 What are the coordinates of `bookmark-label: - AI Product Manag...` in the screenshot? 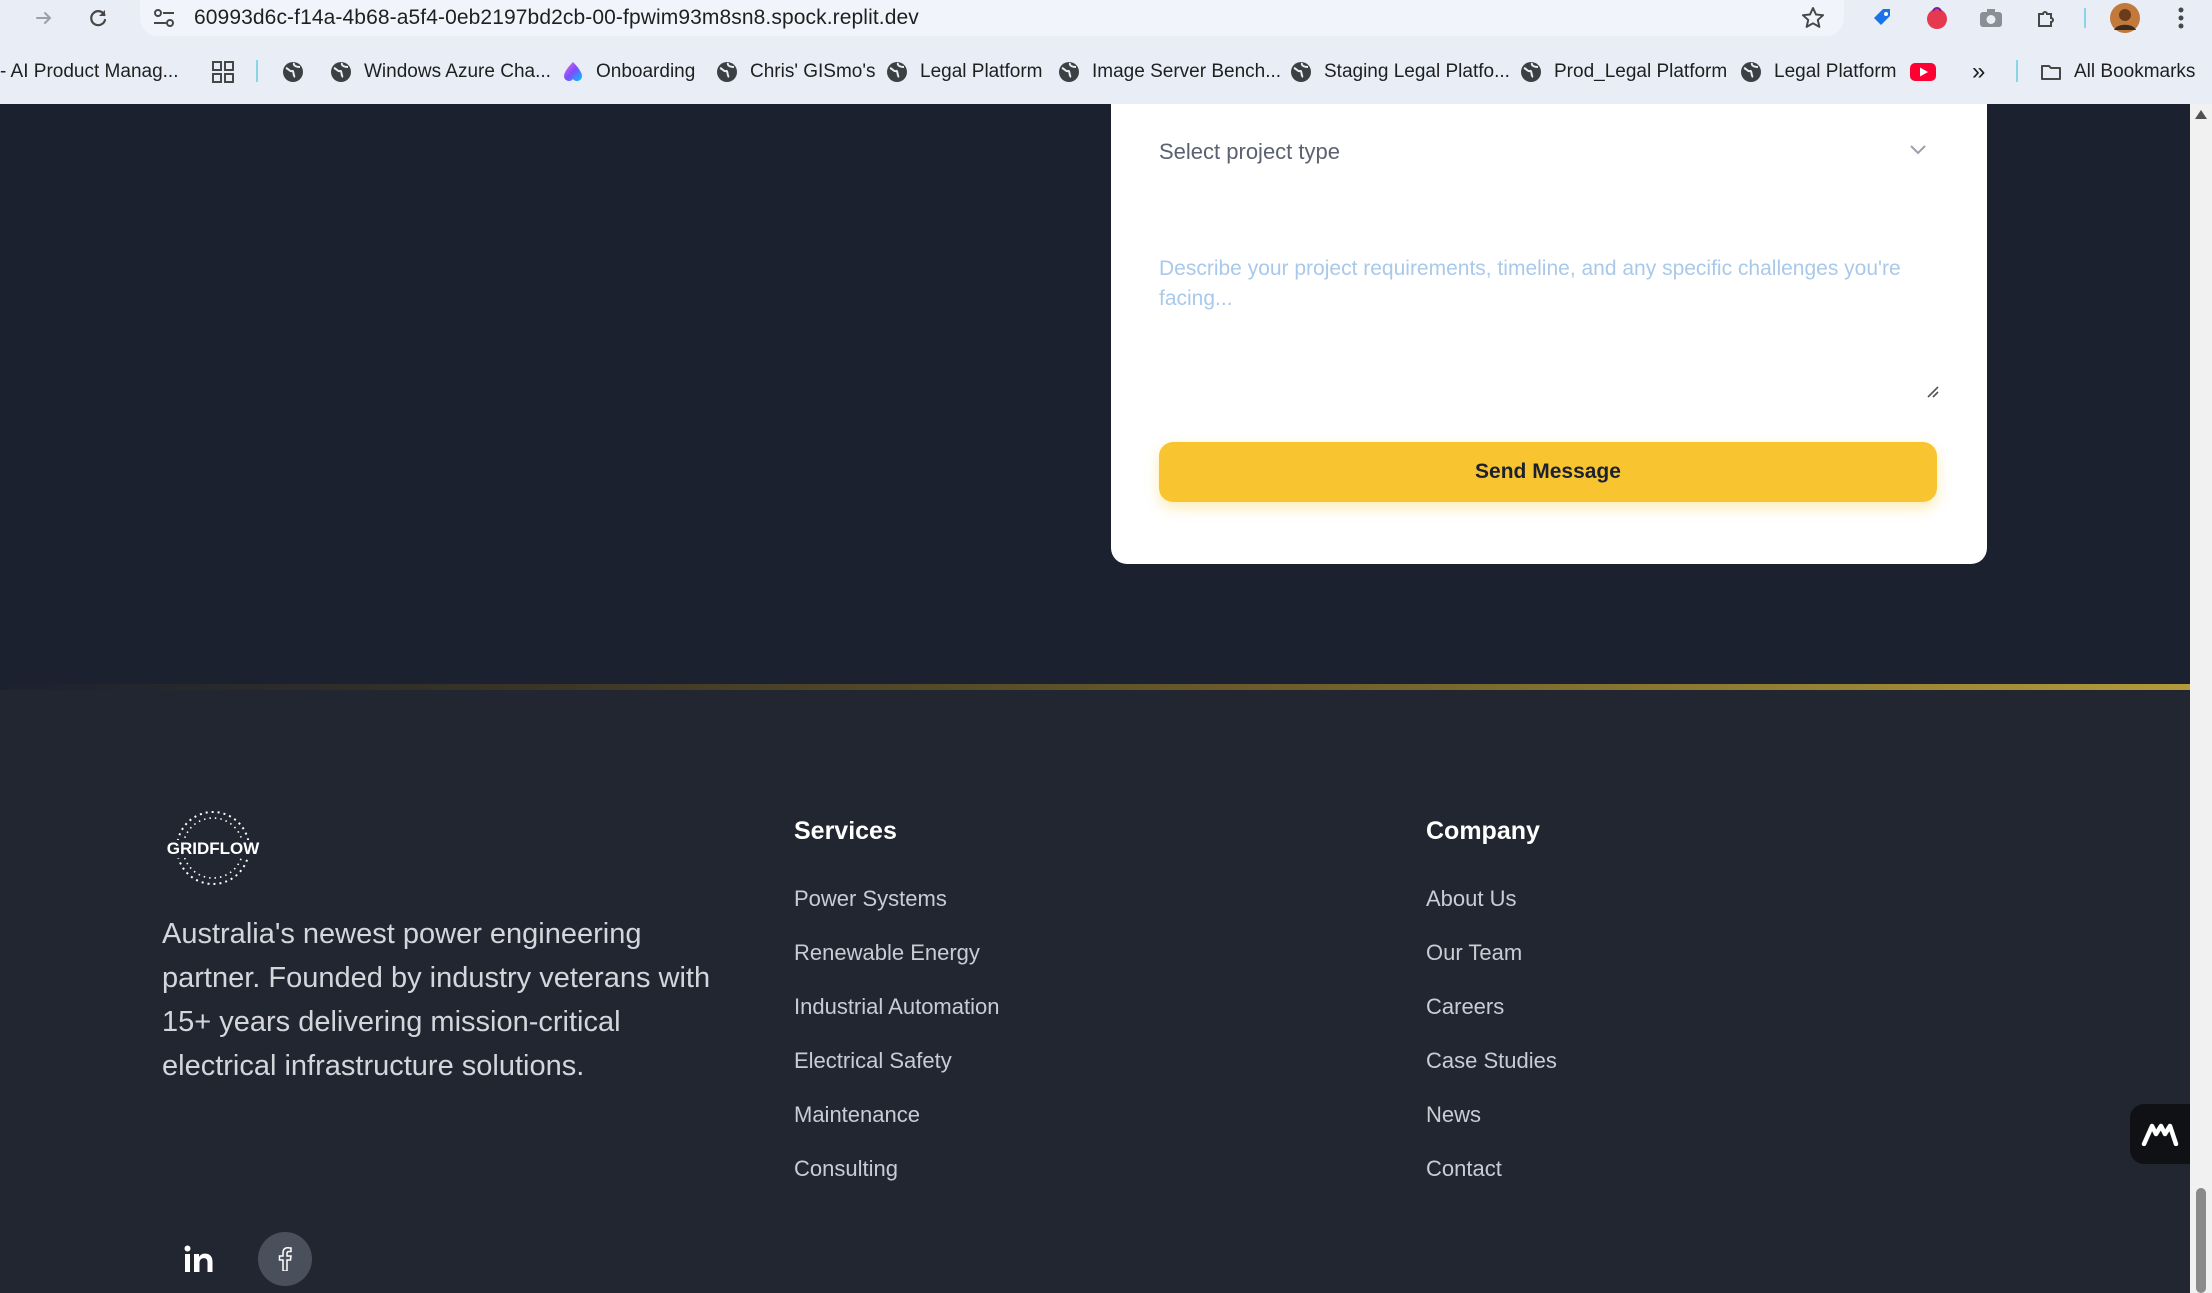 It's located at (89, 71).